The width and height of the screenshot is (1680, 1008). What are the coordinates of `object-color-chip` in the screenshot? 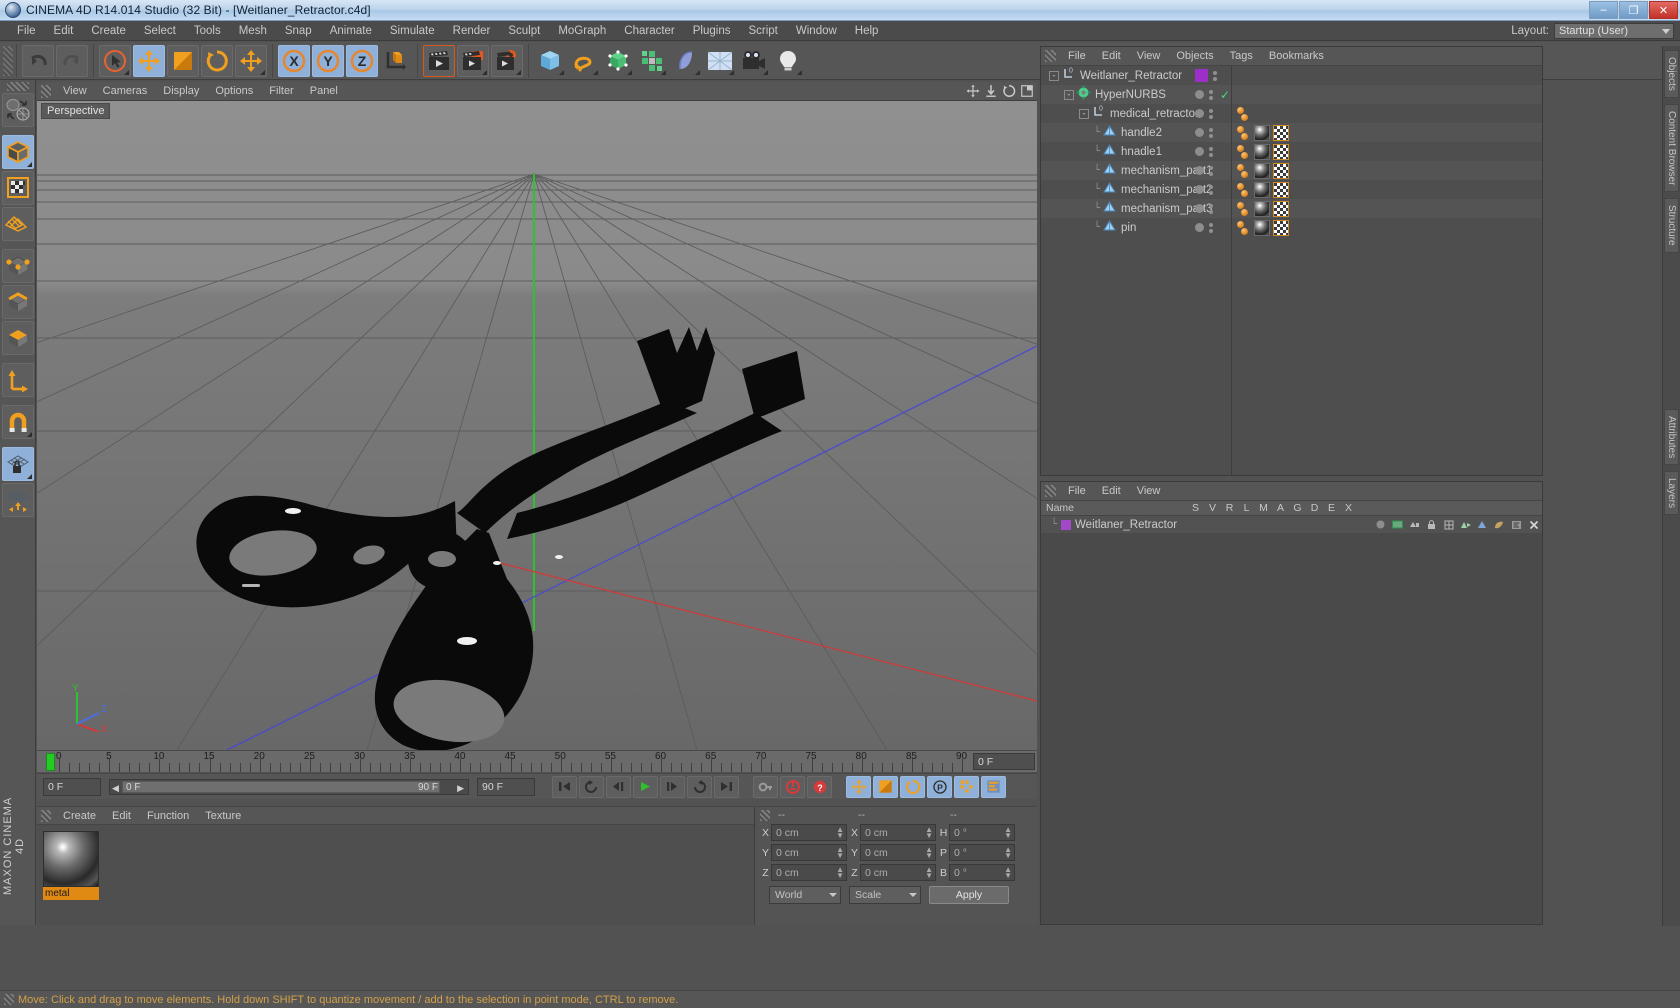 It's located at (1201, 75).